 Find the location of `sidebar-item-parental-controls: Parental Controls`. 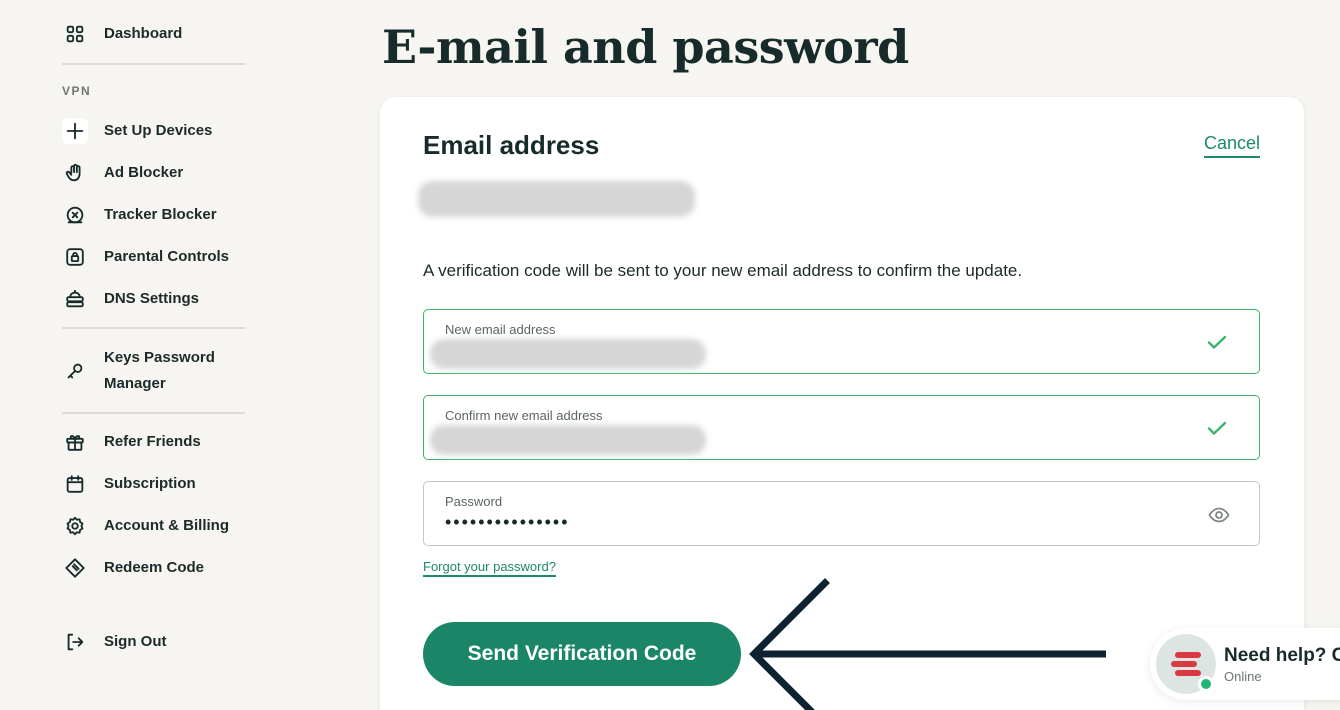

sidebar-item-parental-controls: Parental Controls is located at coordinates (145, 257).